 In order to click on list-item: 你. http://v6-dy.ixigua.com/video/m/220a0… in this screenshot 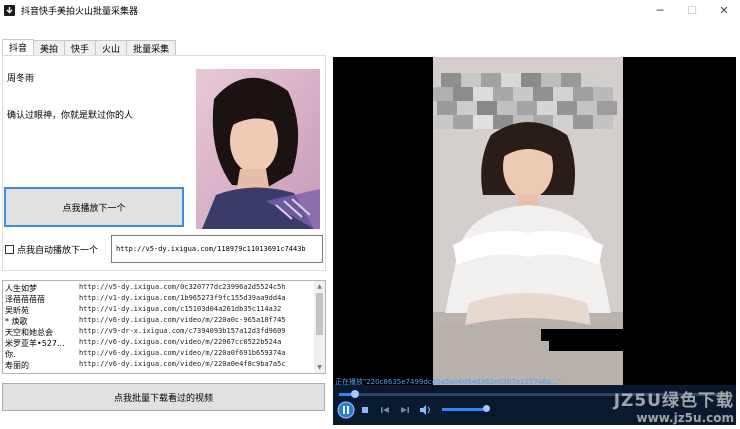, I will do `click(159, 354)`.